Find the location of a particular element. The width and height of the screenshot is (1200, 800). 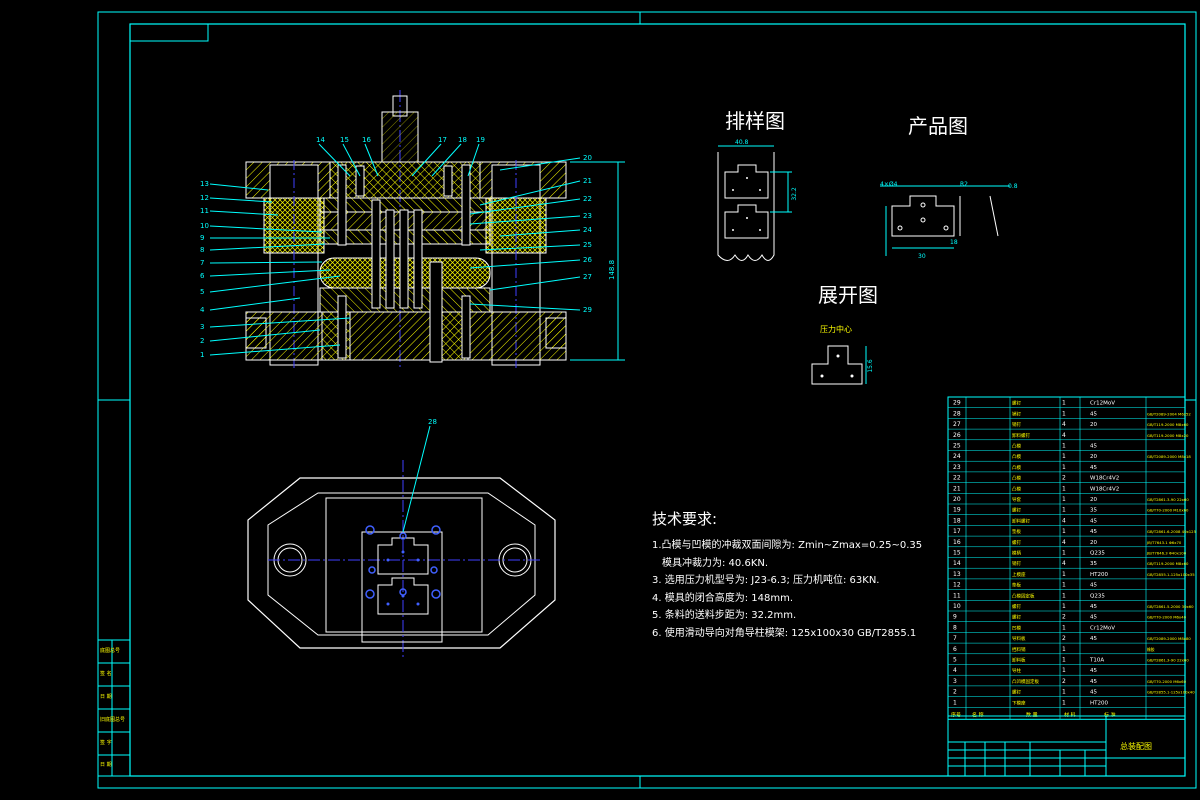

callout-label: 12 is located at coordinates (204, 198).